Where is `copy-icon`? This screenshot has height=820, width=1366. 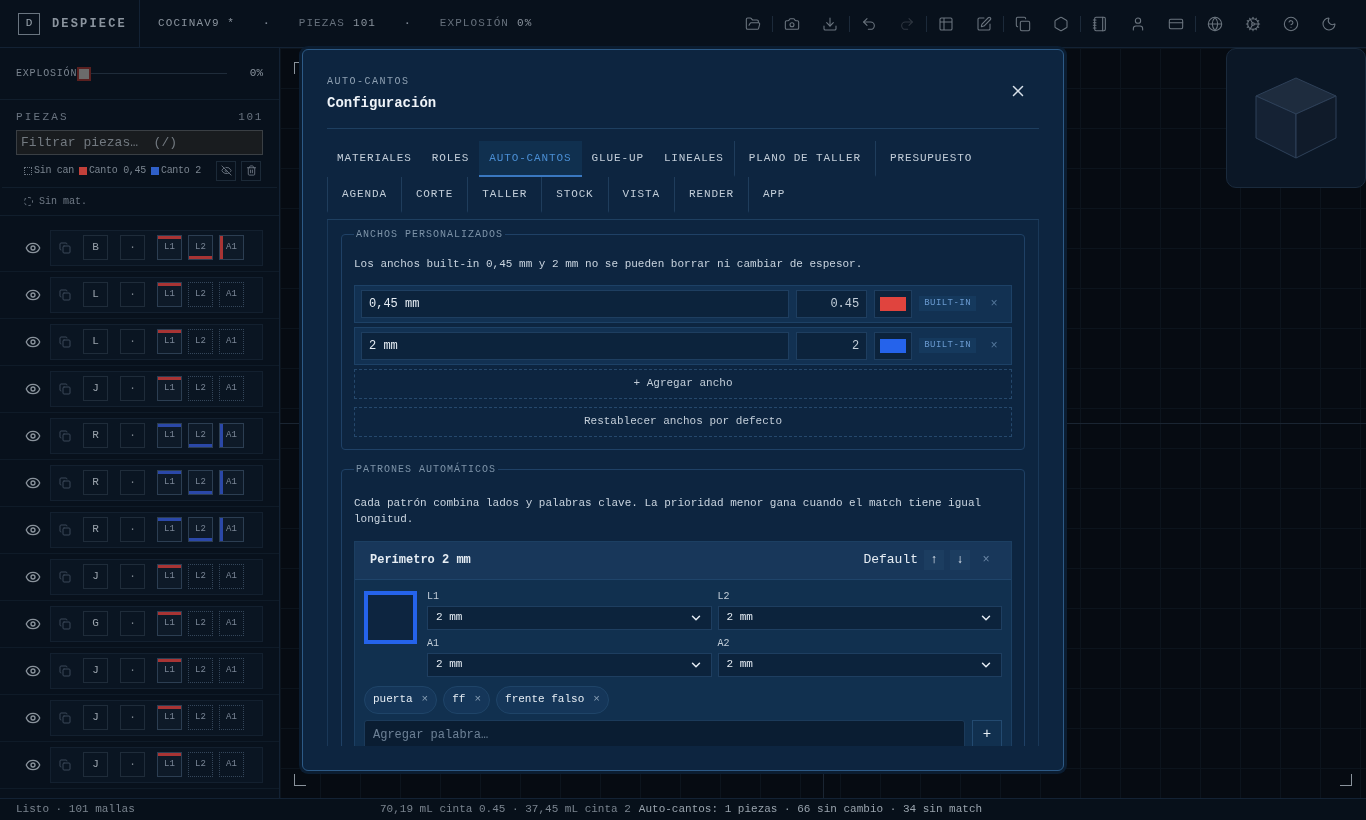 copy-icon is located at coordinates (1023, 23).